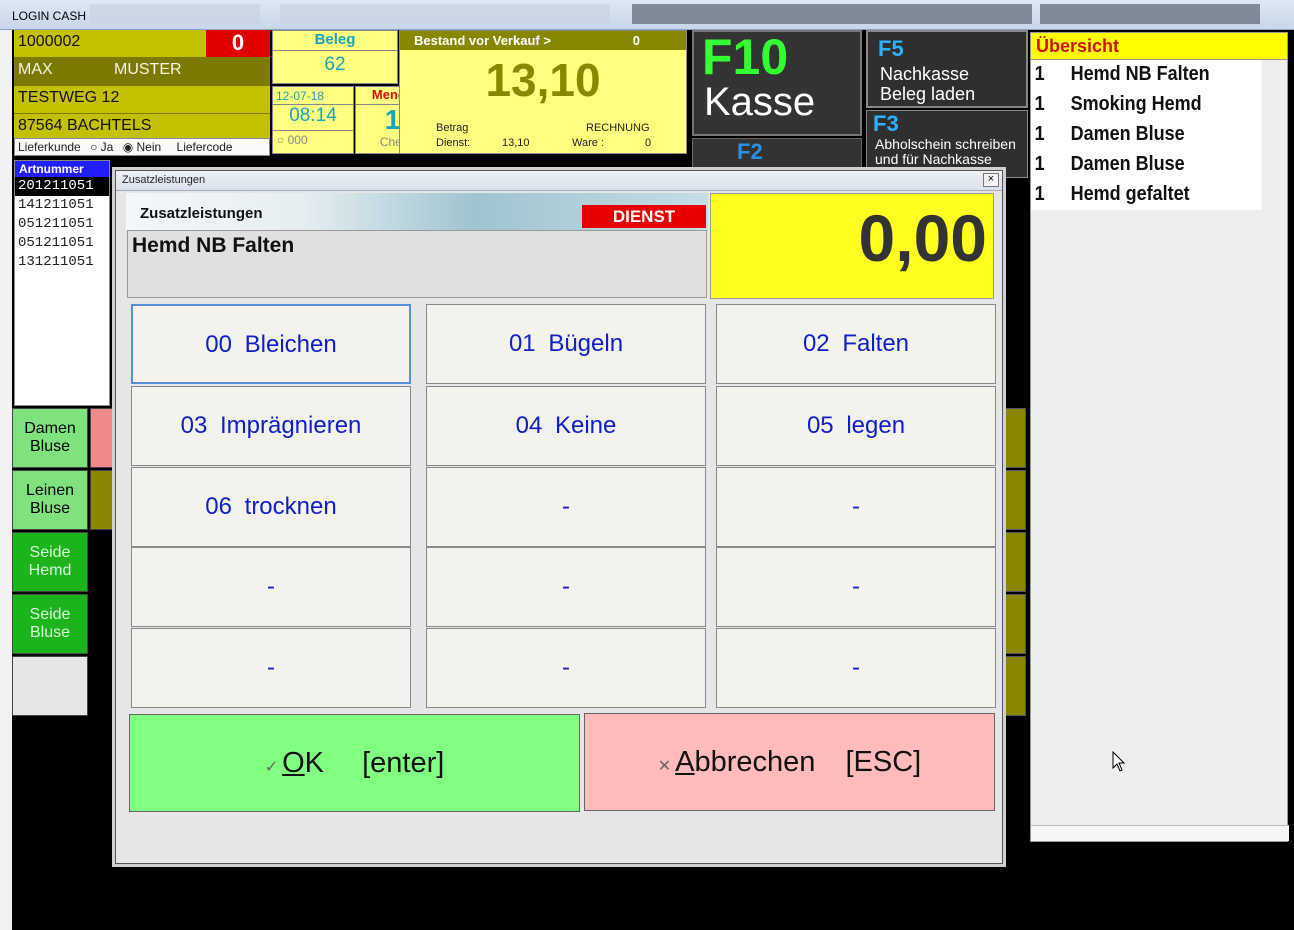  I want to click on customer-number: 1000002, so click(49, 41).